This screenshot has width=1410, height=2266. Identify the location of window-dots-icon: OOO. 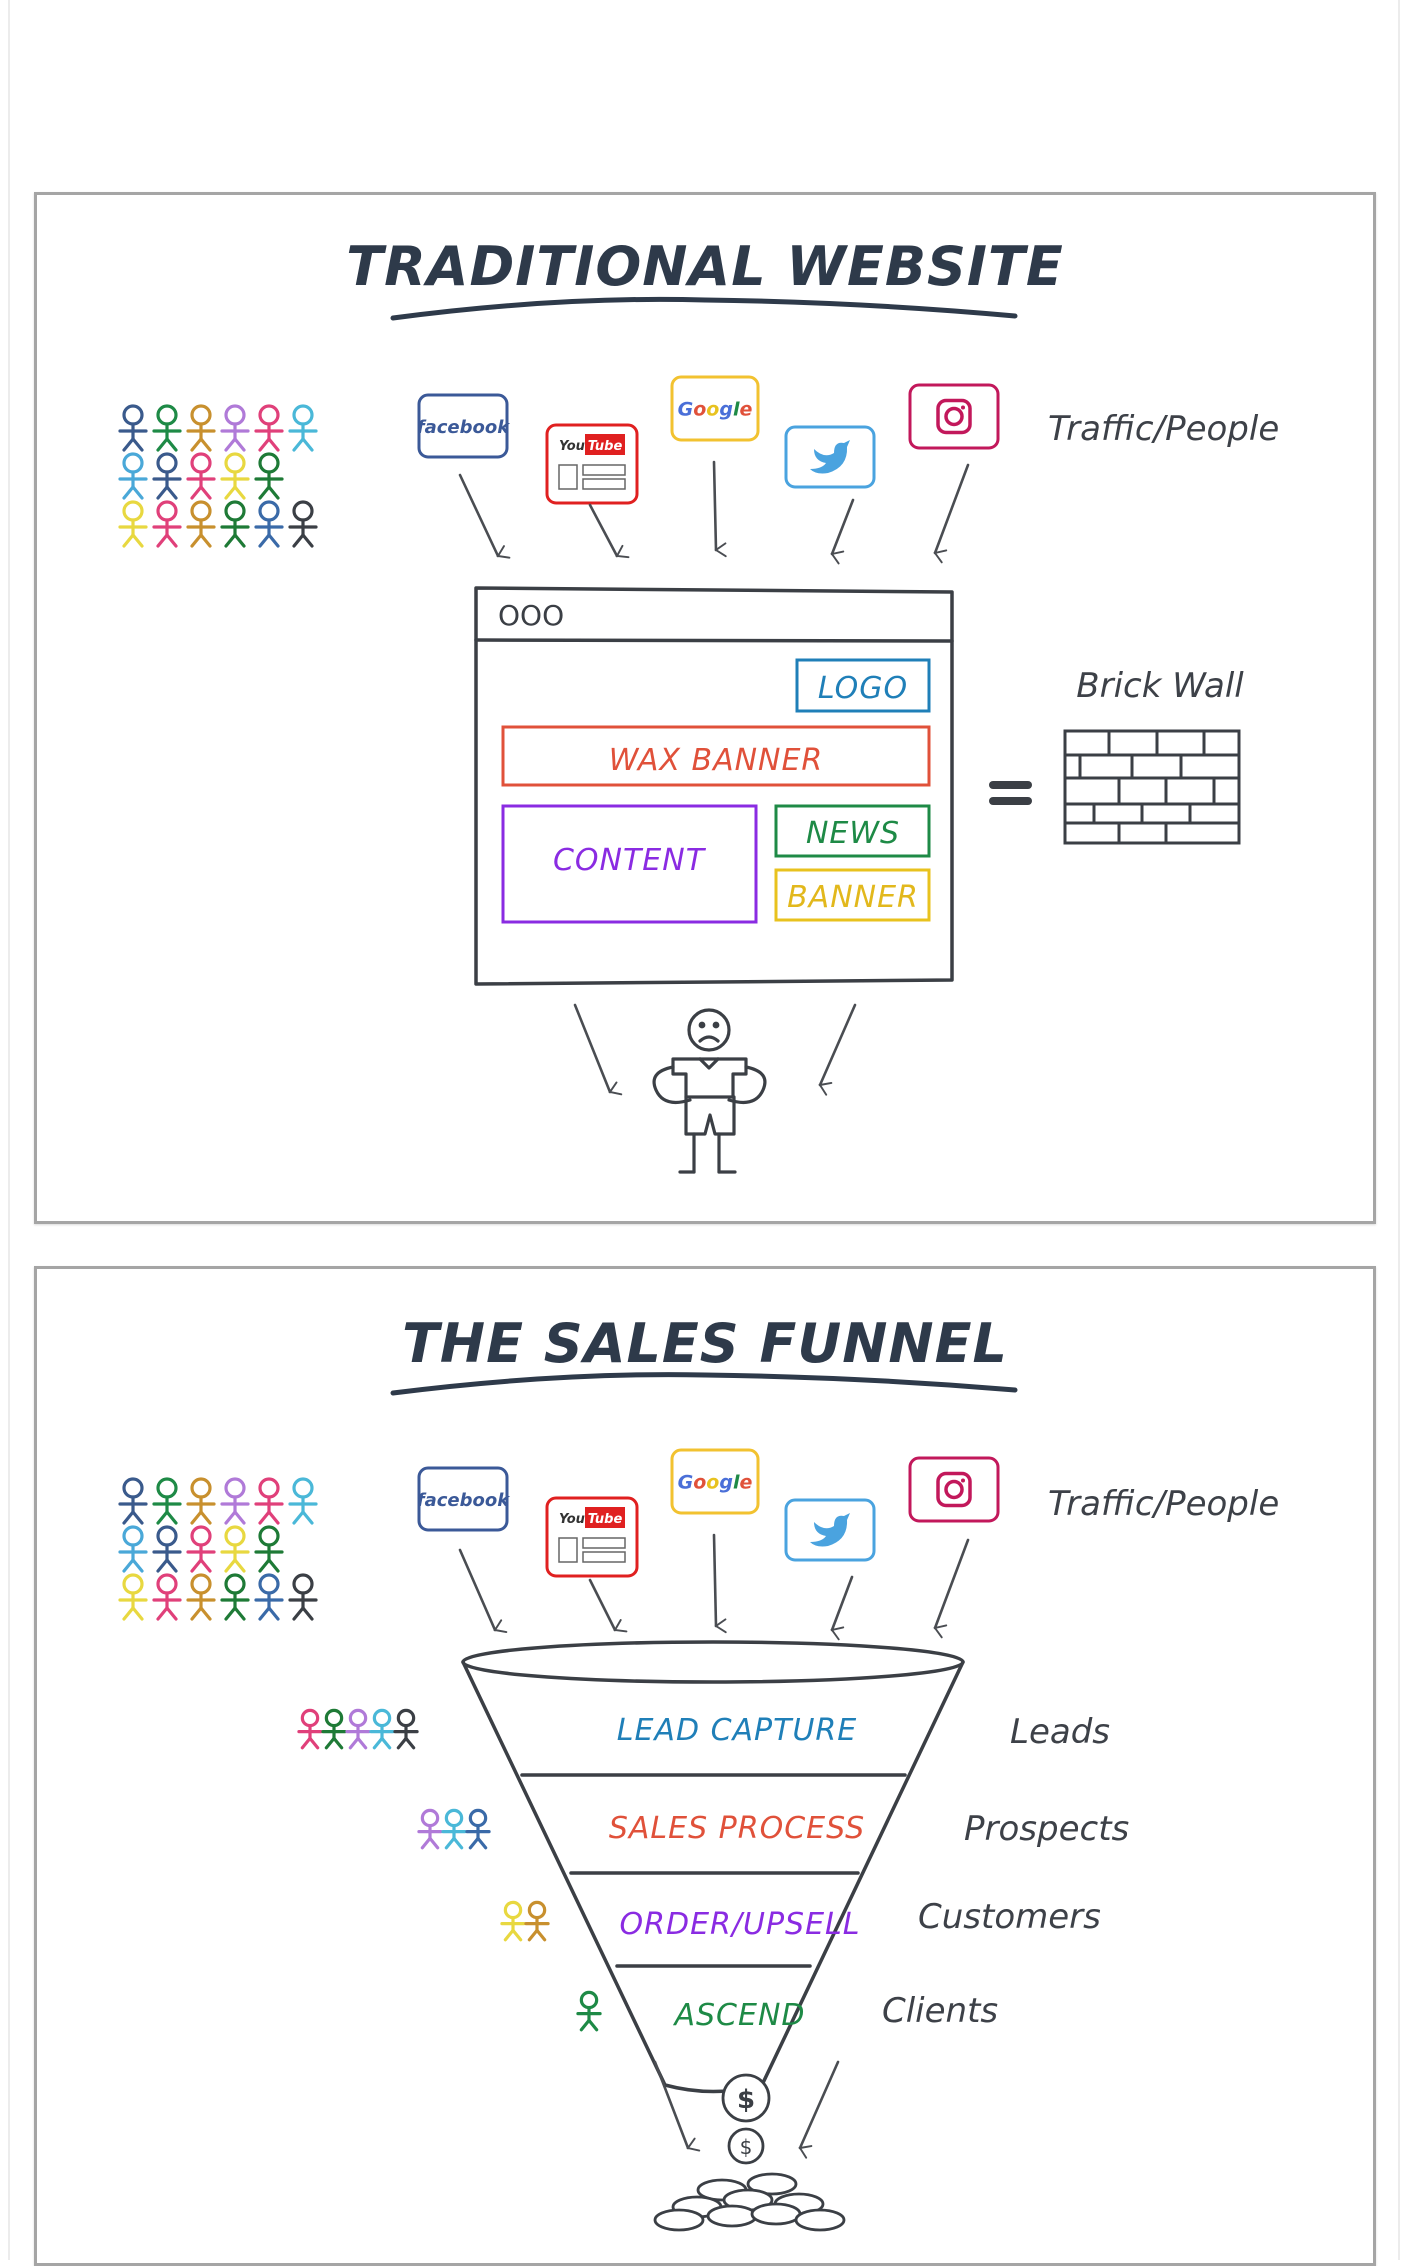
(531, 615).